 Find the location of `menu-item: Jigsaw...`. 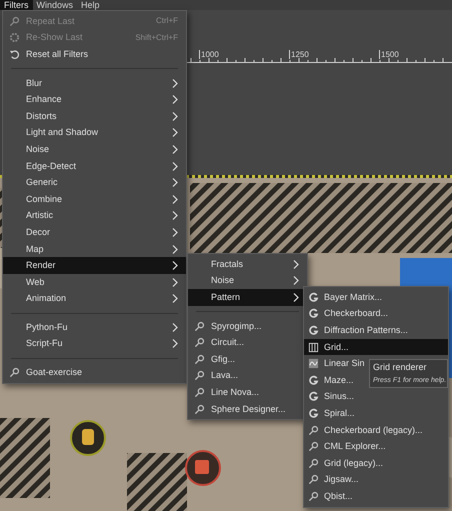

menu-item: Jigsaw... is located at coordinates (376, 480).